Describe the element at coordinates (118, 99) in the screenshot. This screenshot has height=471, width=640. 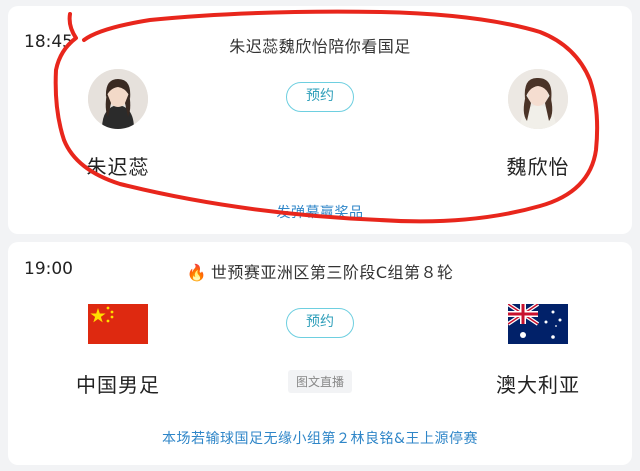
I see `host-left-avatar` at that location.